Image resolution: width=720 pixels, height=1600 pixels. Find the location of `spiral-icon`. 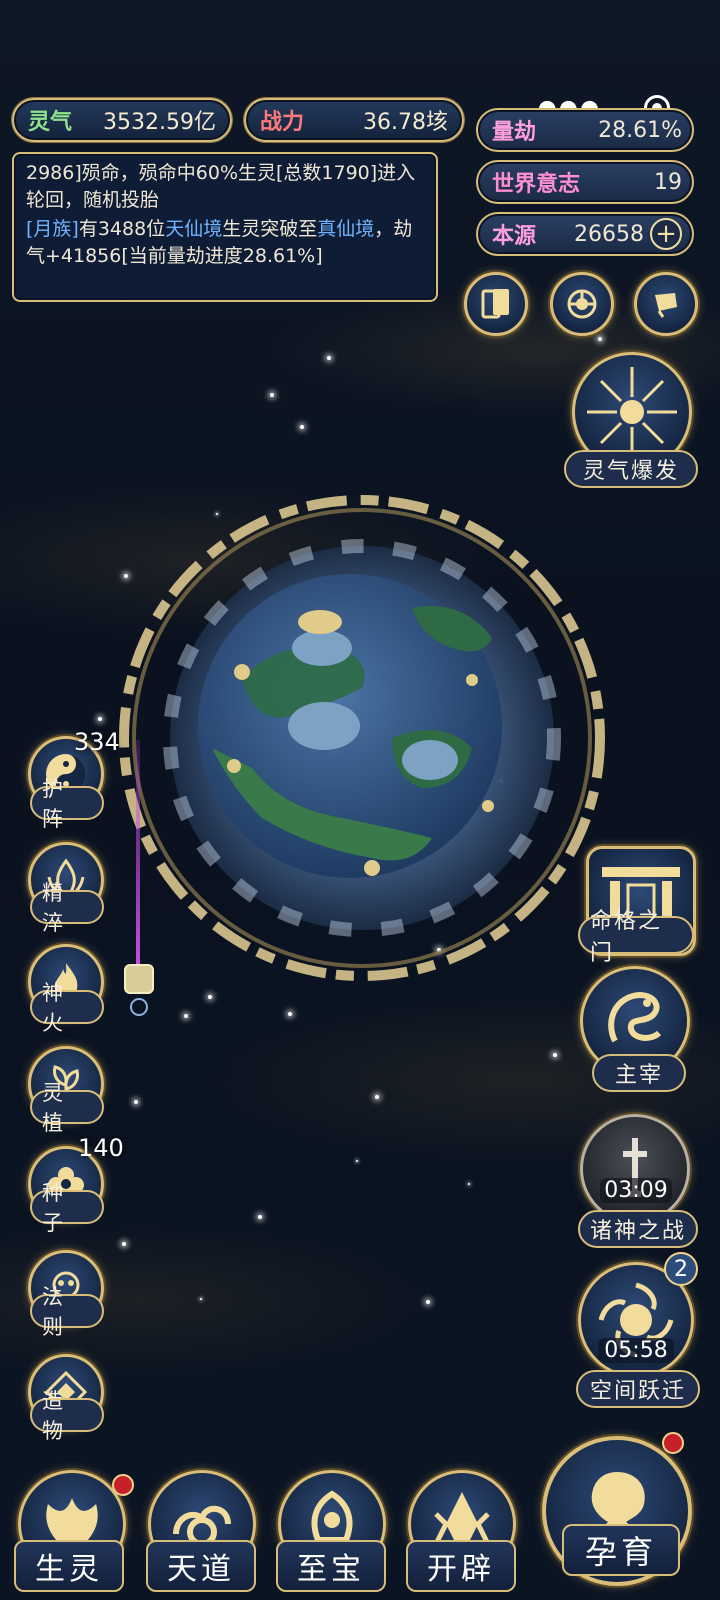

spiral-icon is located at coordinates (139, 1007).